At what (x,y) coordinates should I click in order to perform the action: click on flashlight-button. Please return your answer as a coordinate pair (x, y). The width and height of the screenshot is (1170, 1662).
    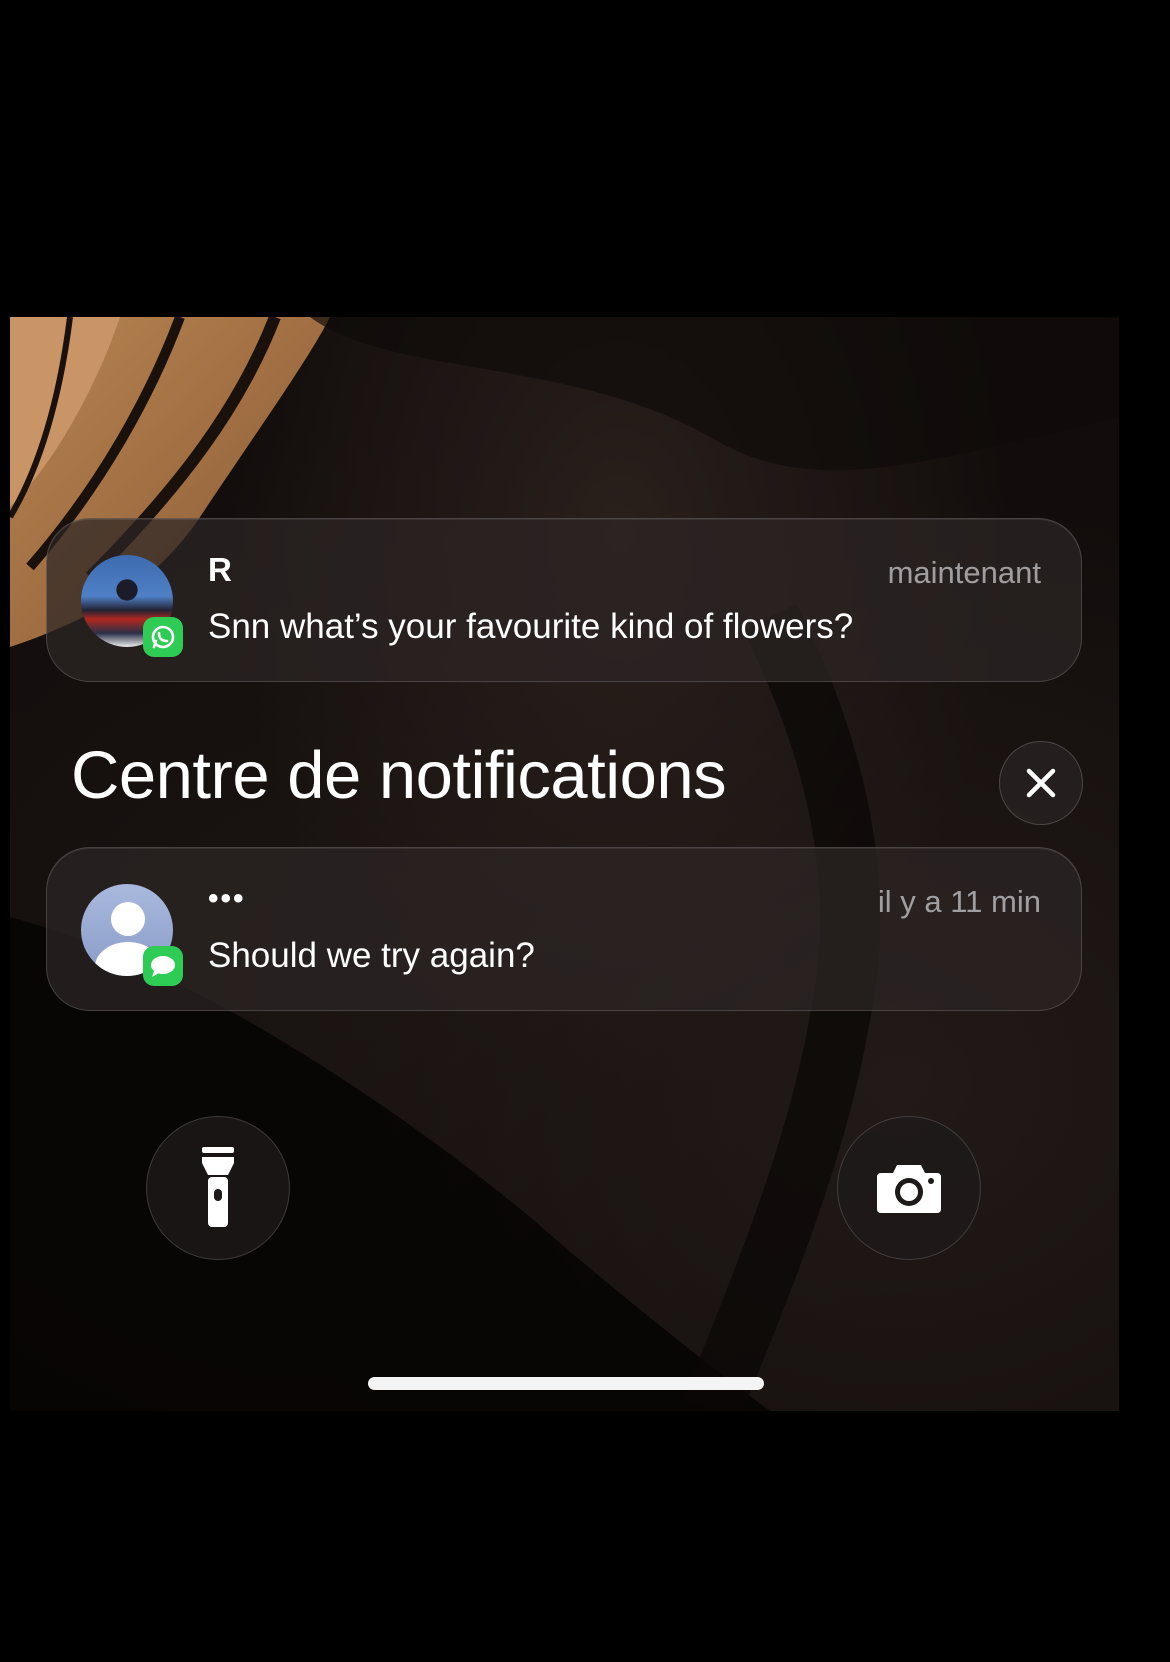
    Looking at the image, I should click on (218, 1188).